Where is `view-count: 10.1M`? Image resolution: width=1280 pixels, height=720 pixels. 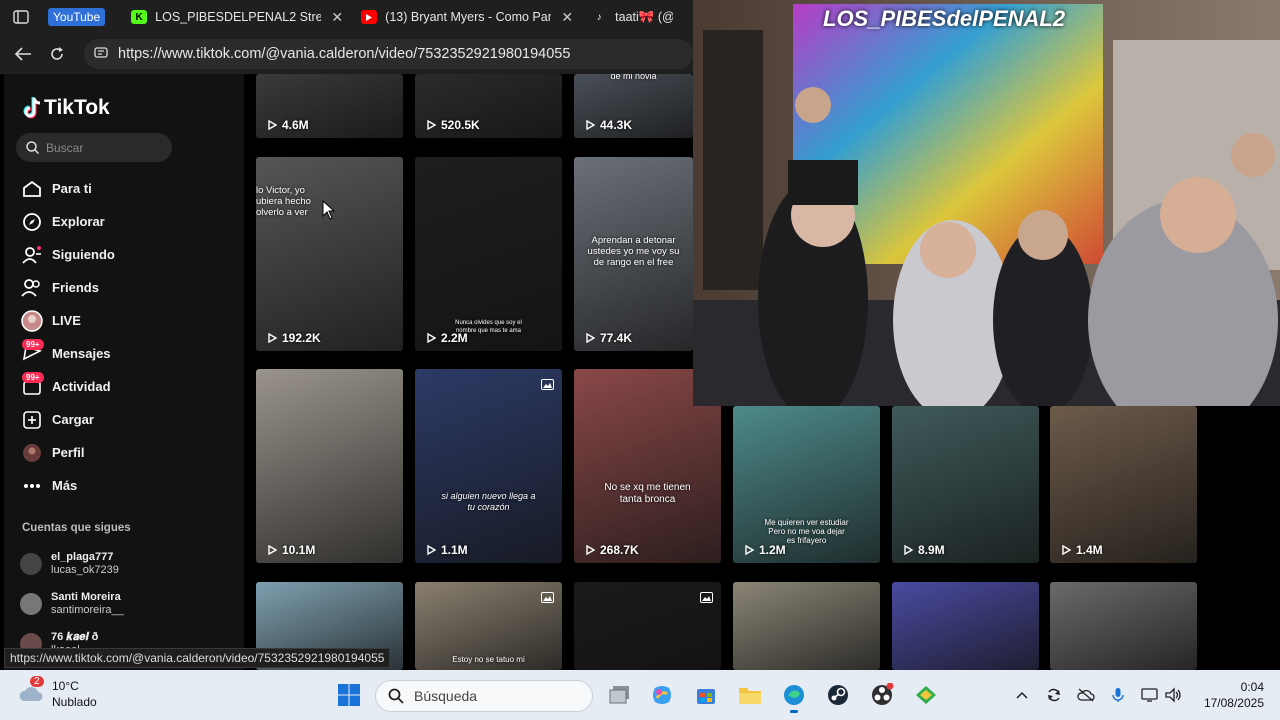 view-count: 10.1M is located at coordinates (291, 550).